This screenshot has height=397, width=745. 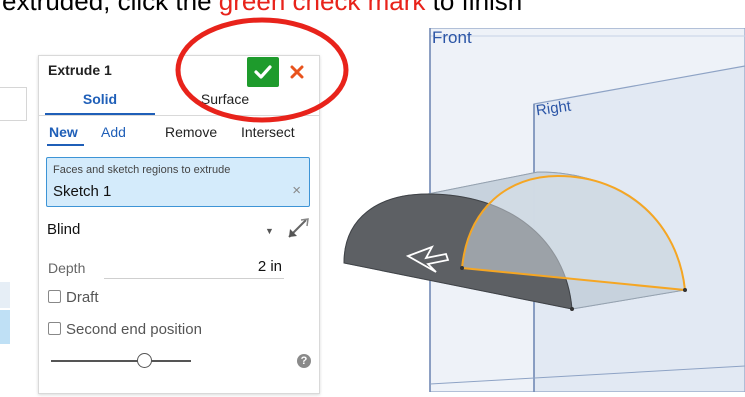 I want to click on second-end-checkbox-row: Second end position, so click(x=125, y=329).